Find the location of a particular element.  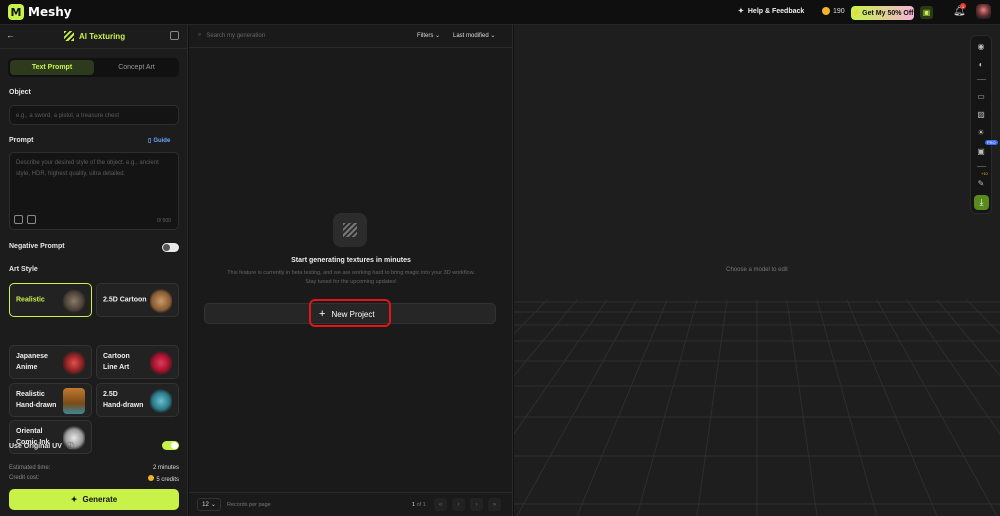

search-input: ⌕ Search my generation is located at coordinates (231, 35).